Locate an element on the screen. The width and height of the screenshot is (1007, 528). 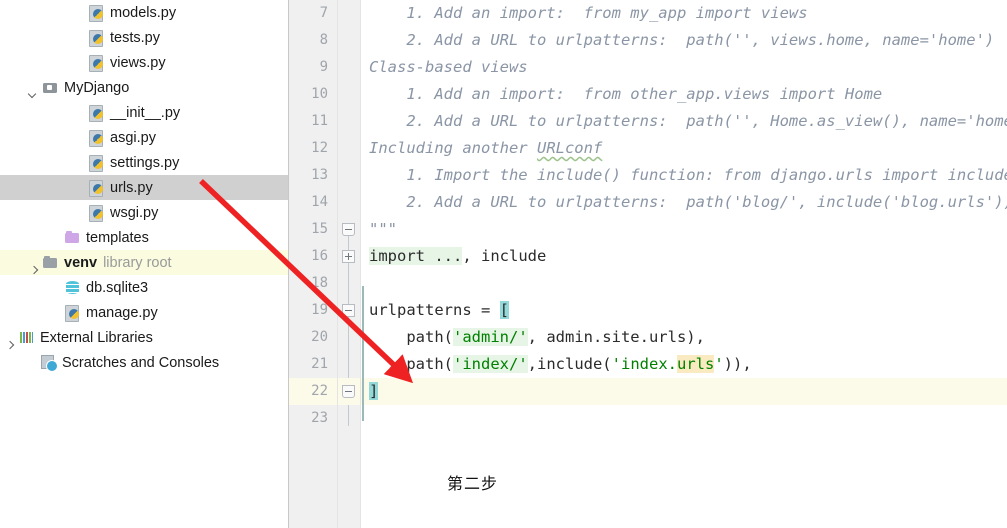
line-number: 20 is located at coordinates (319, 337).